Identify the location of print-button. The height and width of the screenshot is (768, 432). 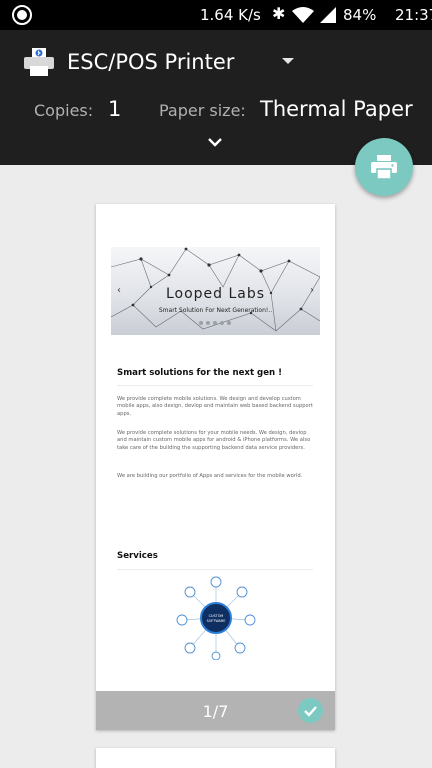
(384, 167).